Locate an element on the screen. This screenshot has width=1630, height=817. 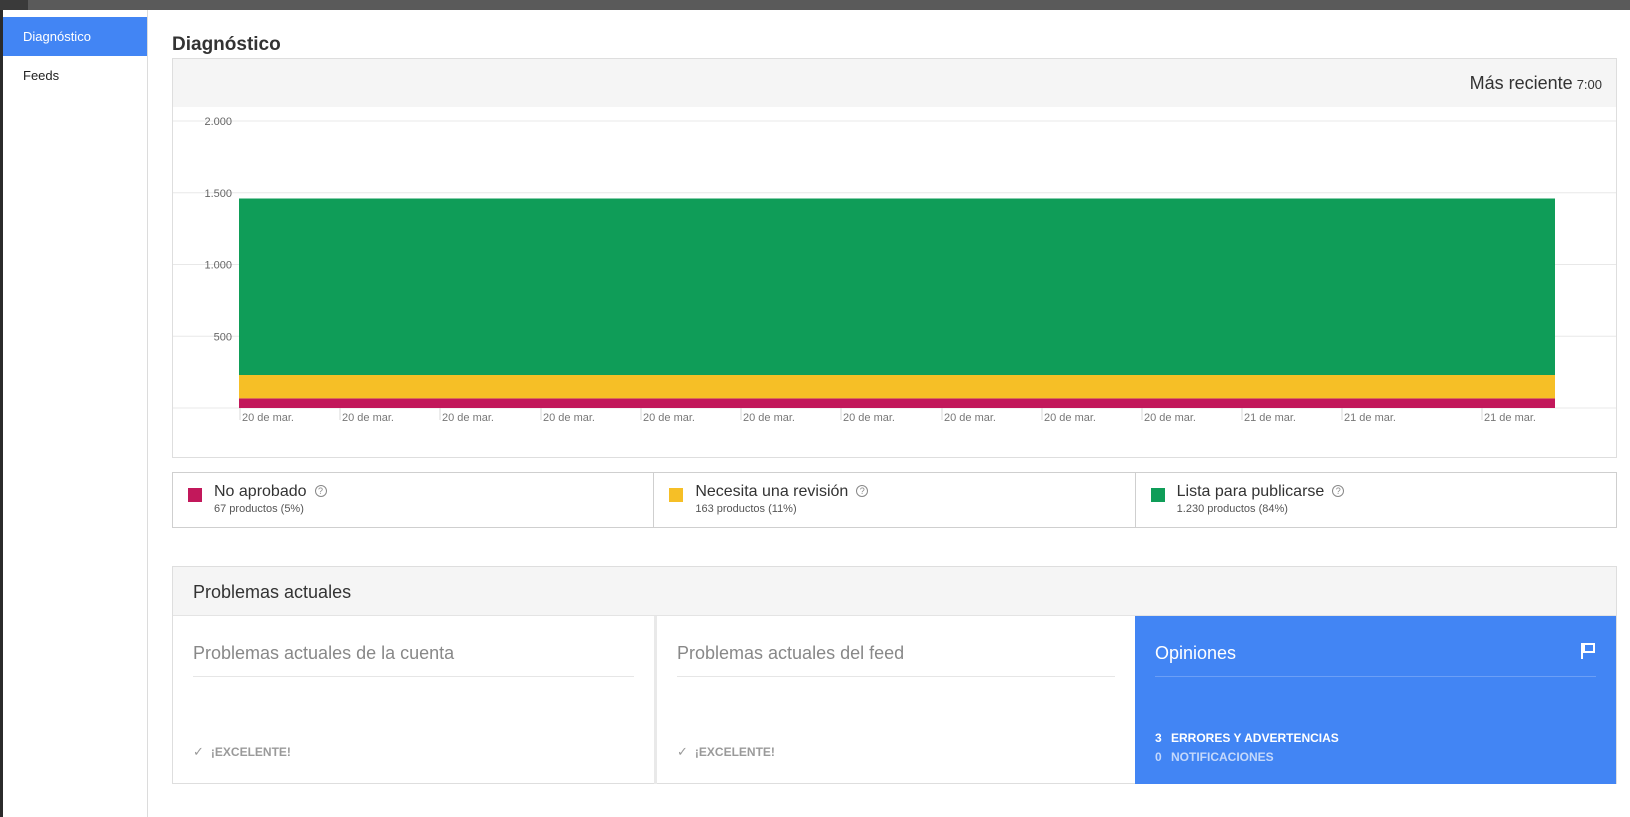
account-issues-status: ✓ ¡EXCELENTE! is located at coordinates (242, 752).